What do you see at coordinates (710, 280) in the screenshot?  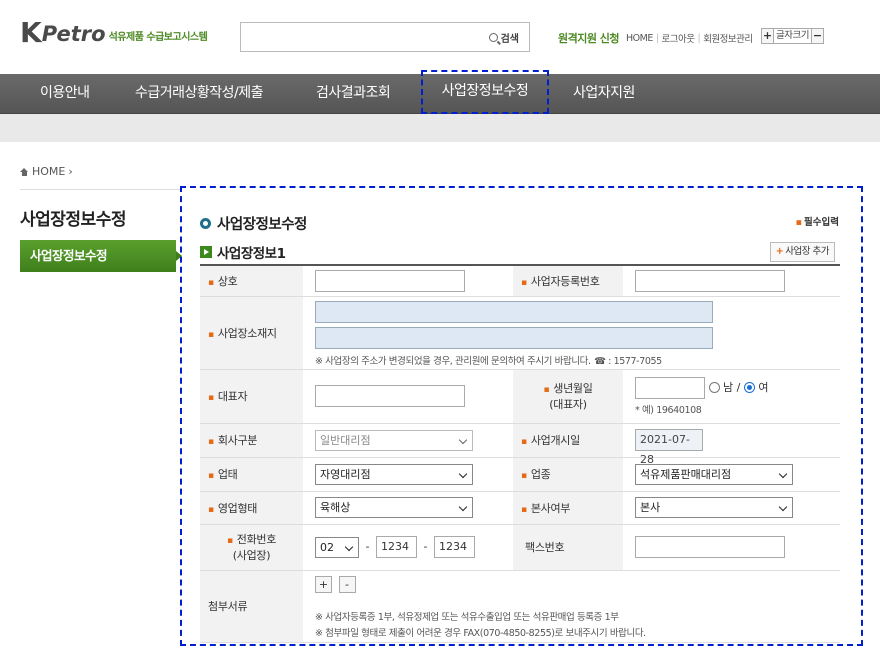 I see `bizno-input` at bounding box center [710, 280].